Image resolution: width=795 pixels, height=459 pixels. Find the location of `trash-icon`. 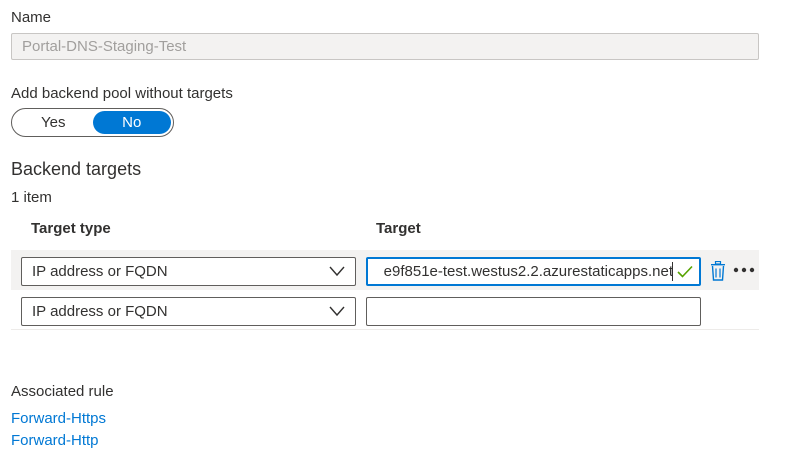

trash-icon is located at coordinates (718, 271).